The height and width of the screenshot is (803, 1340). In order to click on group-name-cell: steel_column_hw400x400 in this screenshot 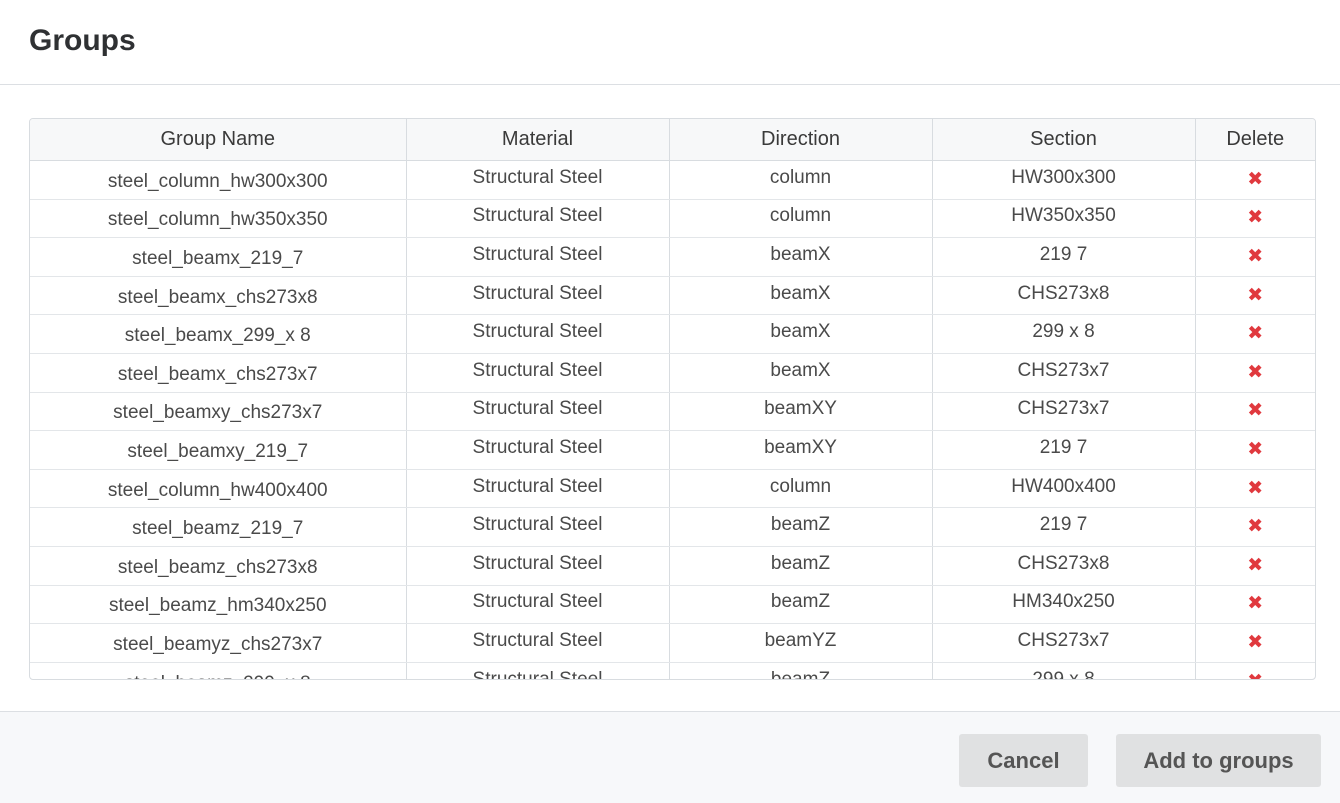, I will do `click(218, 489)`.